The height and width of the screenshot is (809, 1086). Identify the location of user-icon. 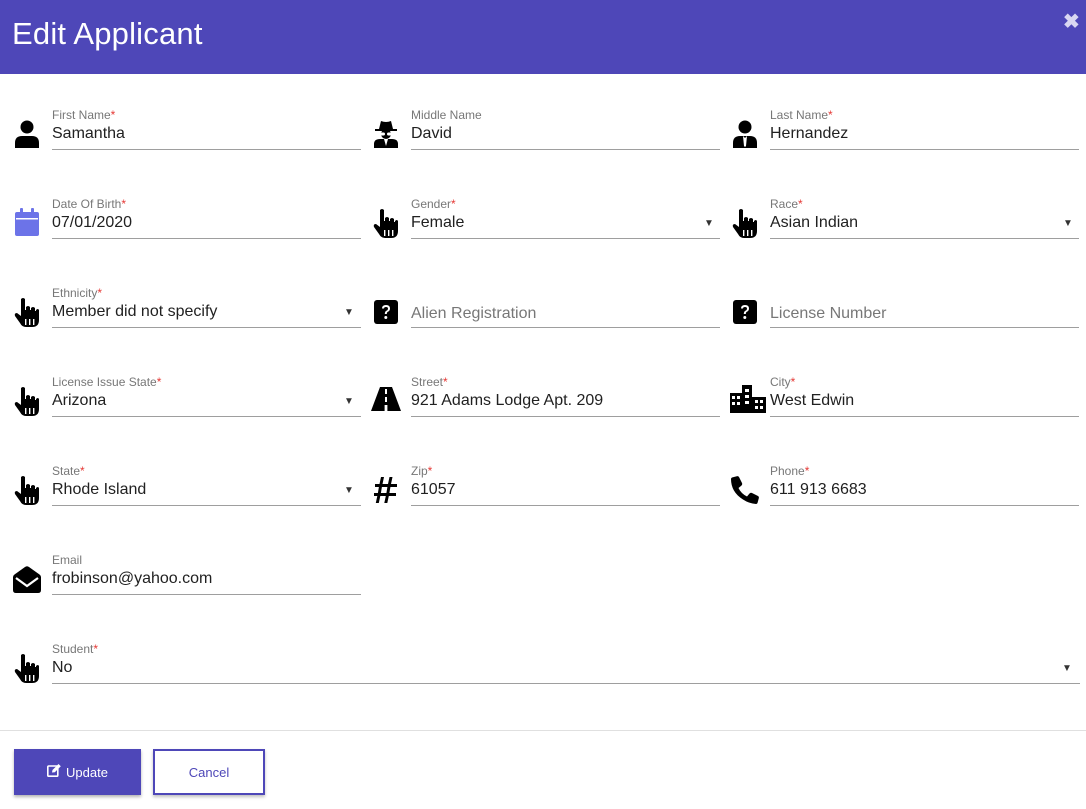
(27, 134).